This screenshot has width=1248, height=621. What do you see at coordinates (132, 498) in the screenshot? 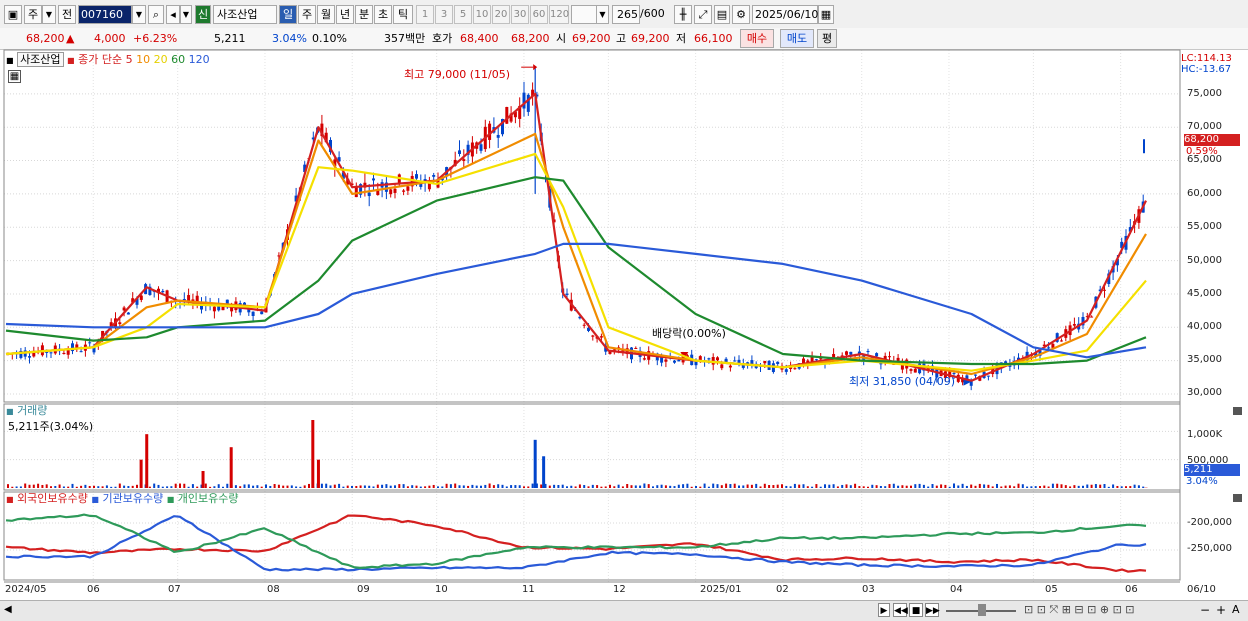
I see `legend-institution: 기관보유수량` at bounding box center [132, 498].